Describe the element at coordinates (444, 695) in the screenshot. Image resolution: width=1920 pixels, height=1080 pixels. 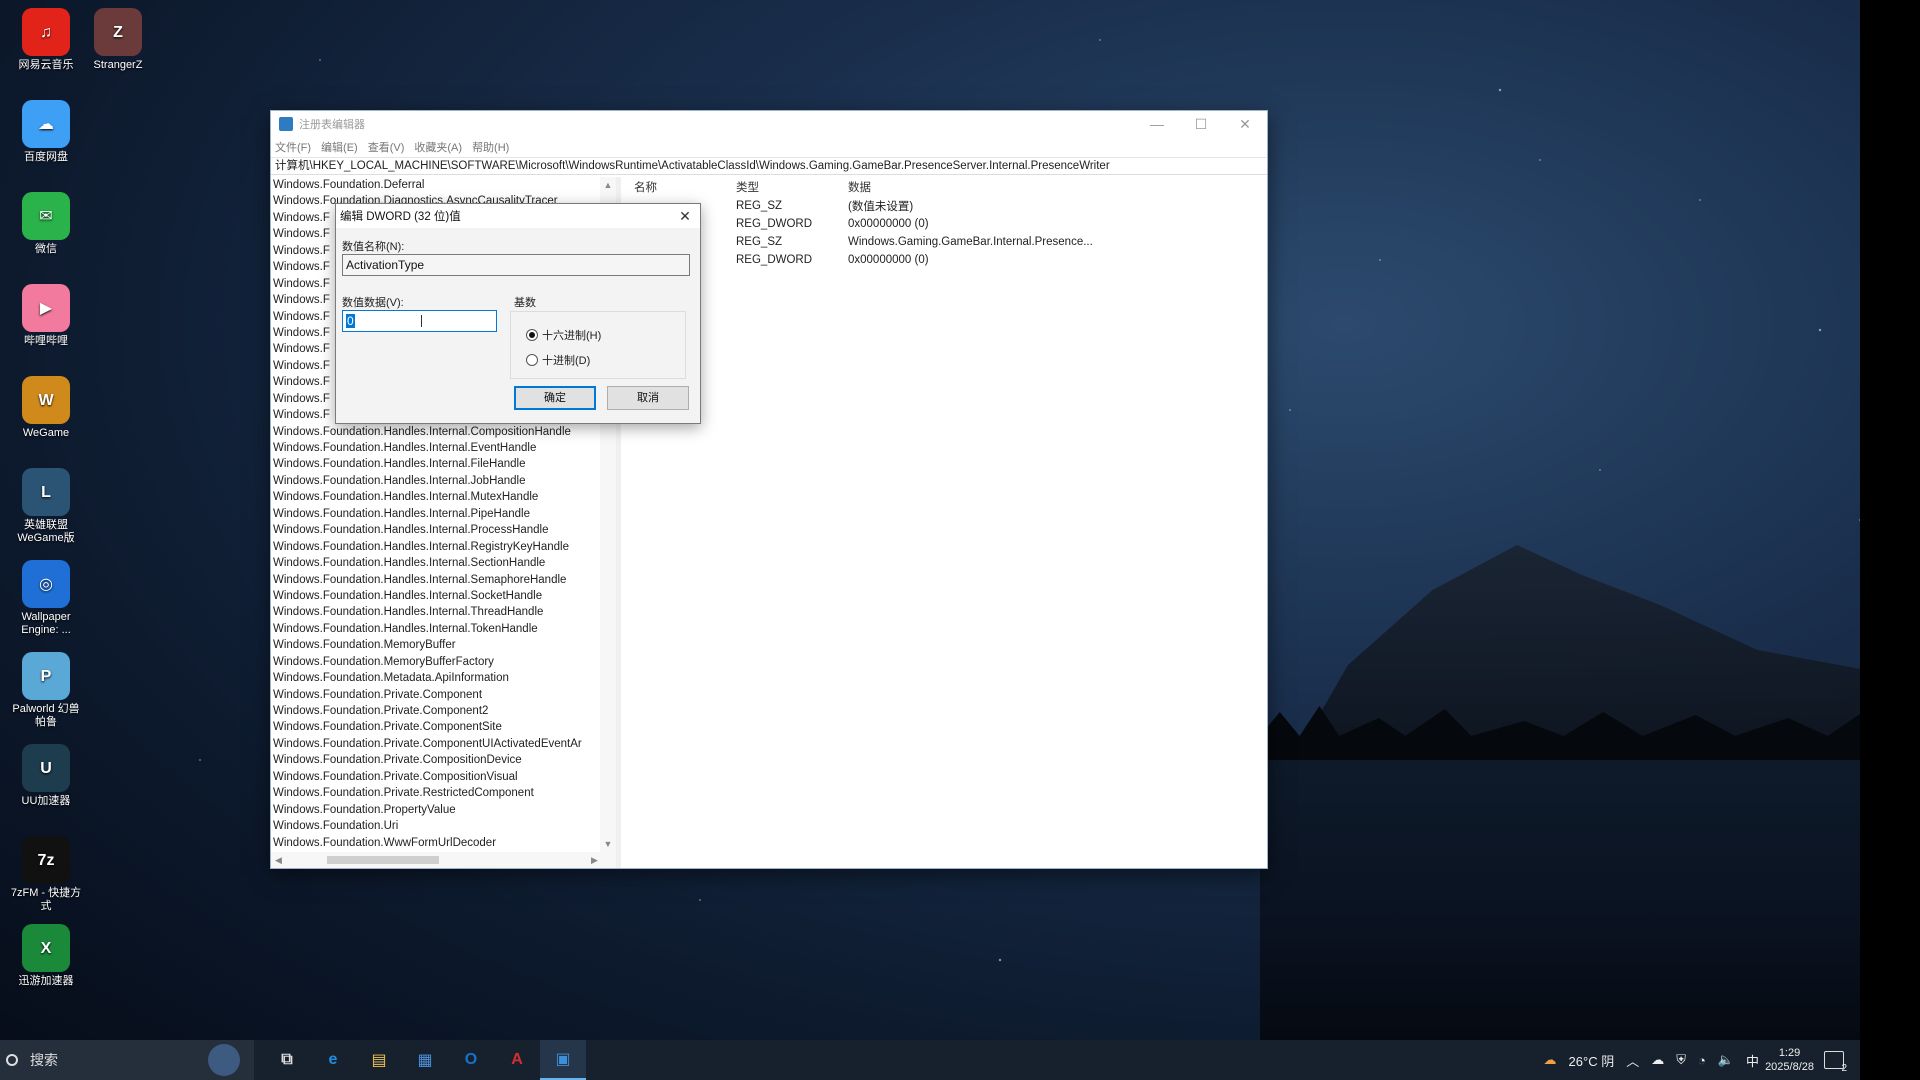
I see `tree-item: Windows.Foundation.Private.Component` at that location.